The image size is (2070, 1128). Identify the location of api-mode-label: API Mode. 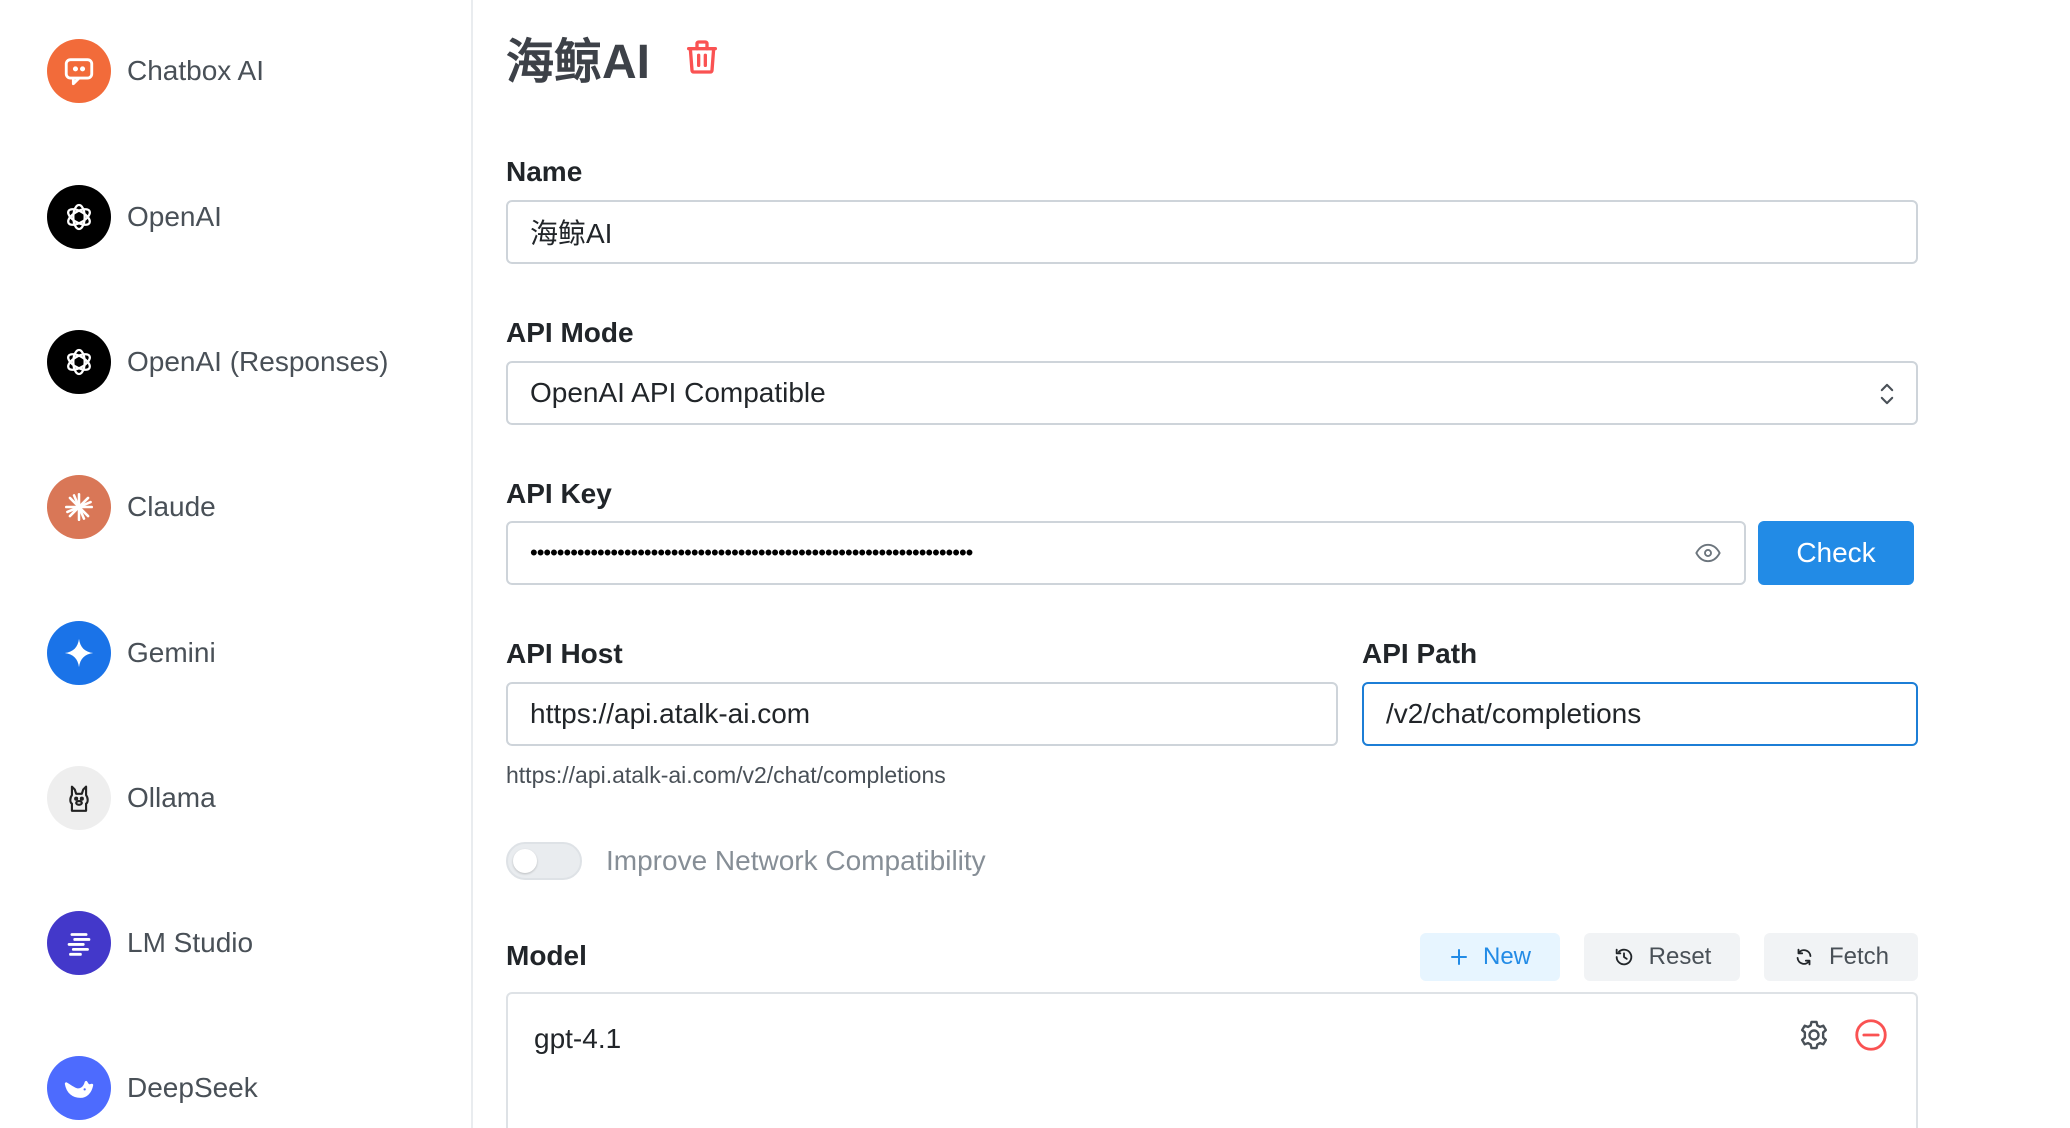
(570, 332).